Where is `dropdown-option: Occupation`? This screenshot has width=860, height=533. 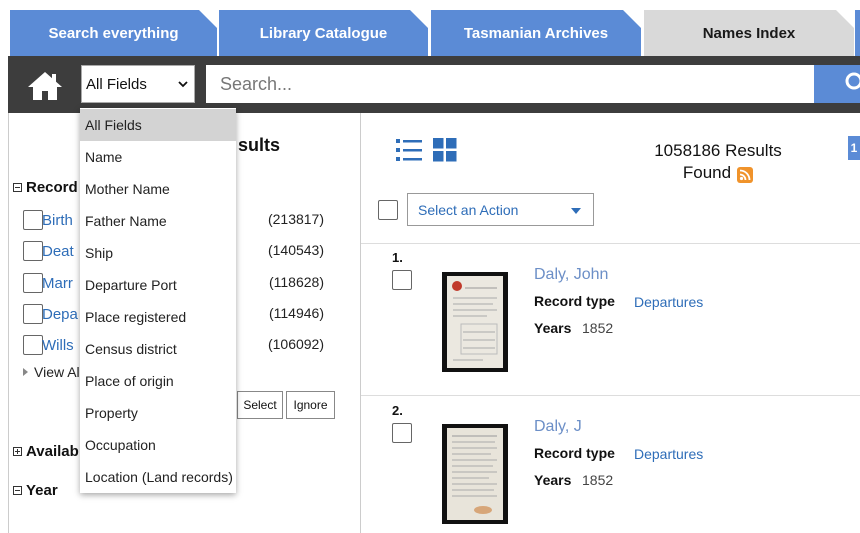 dropdown-option: Occupation is located at coordinates (158, 445).